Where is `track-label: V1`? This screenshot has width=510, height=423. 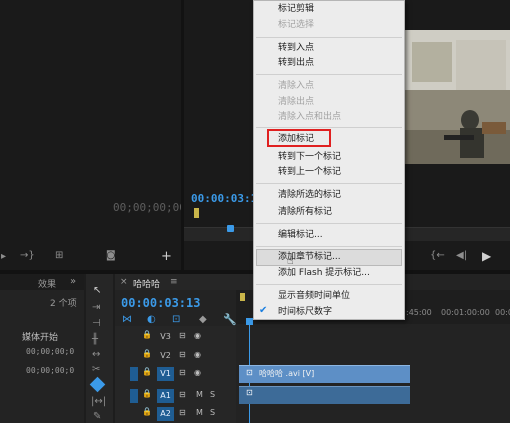 track-label: V1 is located at coordinates (165, 374).